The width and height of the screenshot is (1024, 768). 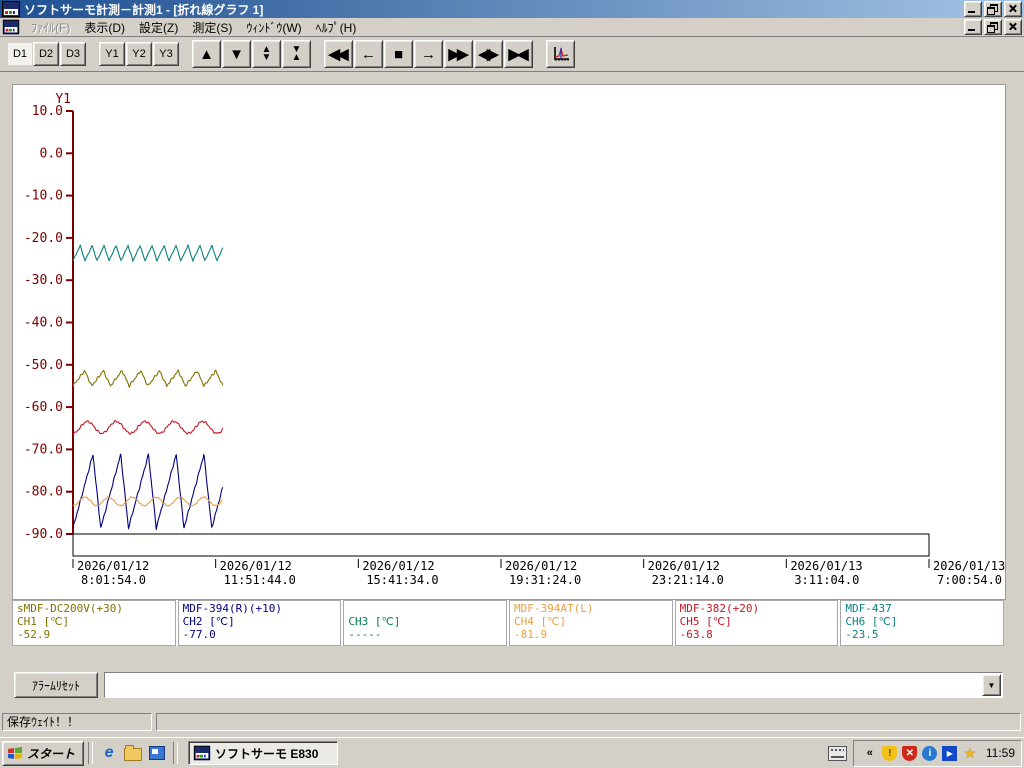 I want to click on y1-button: Y1, so click(x=112, y=54).